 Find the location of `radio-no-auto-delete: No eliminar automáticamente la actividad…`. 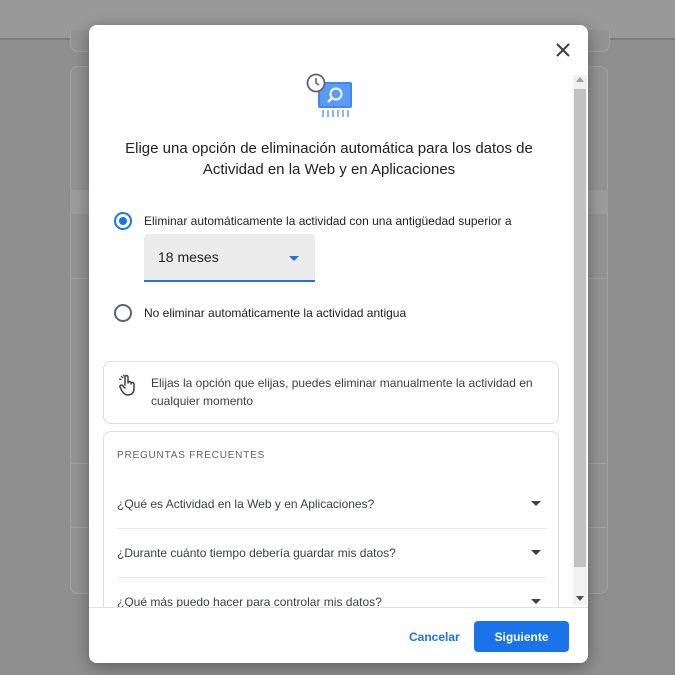

radio-no-auto-delete: No eliminar automáticamente la actividad… is located at coordinates (260, 313).